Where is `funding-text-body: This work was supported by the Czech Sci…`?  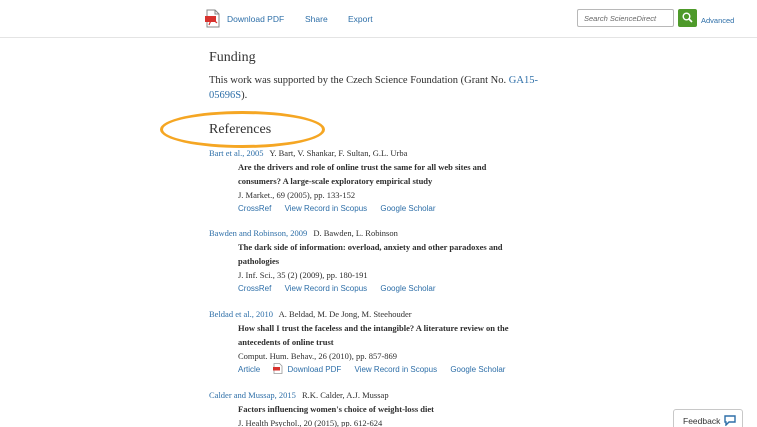 funding-text-body: This work was supported by the Czech Sci… is located at coordinates (358, 80).